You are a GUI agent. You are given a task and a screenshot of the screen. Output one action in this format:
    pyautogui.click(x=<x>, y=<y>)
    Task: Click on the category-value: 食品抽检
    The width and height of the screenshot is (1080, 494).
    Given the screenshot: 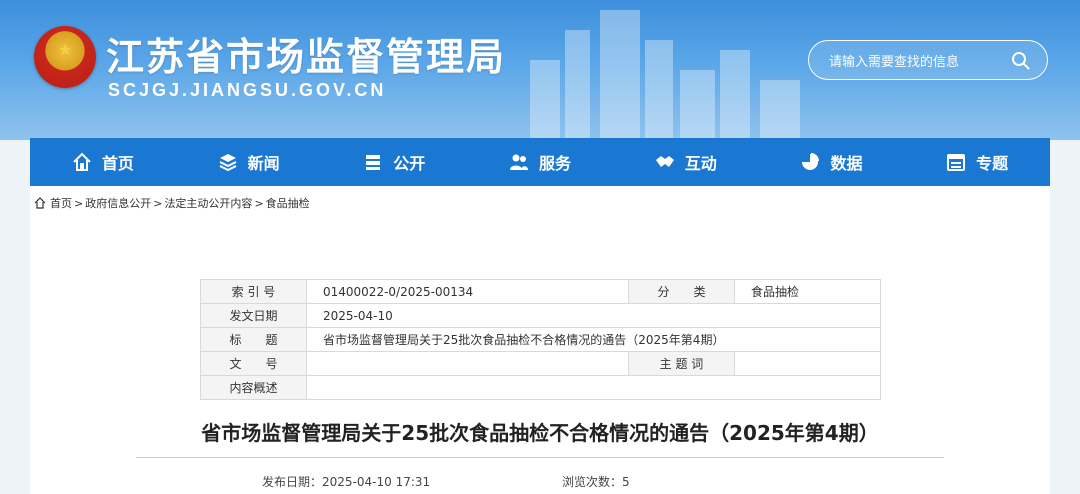 What is the action you would take?
    pyautogui.click(x=807, y=291)
    